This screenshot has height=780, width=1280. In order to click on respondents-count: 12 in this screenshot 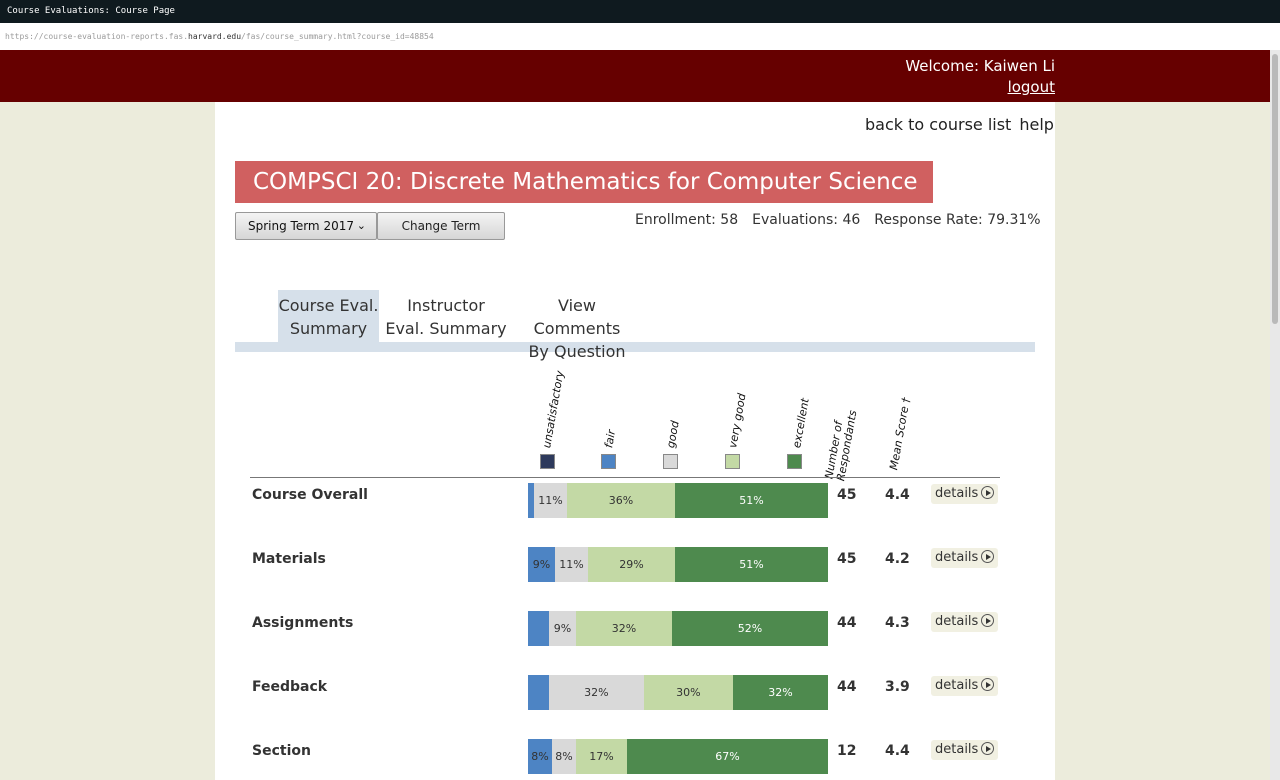, I will do `click(847, 751)`.